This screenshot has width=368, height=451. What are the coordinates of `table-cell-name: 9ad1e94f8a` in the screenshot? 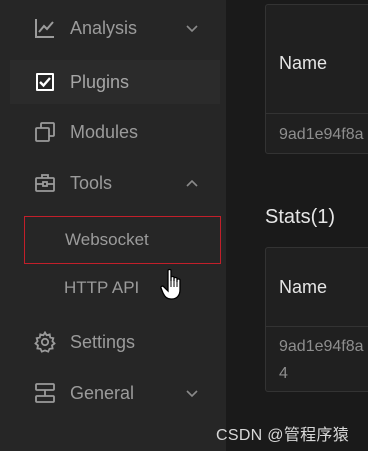 It's located at (321, 134).